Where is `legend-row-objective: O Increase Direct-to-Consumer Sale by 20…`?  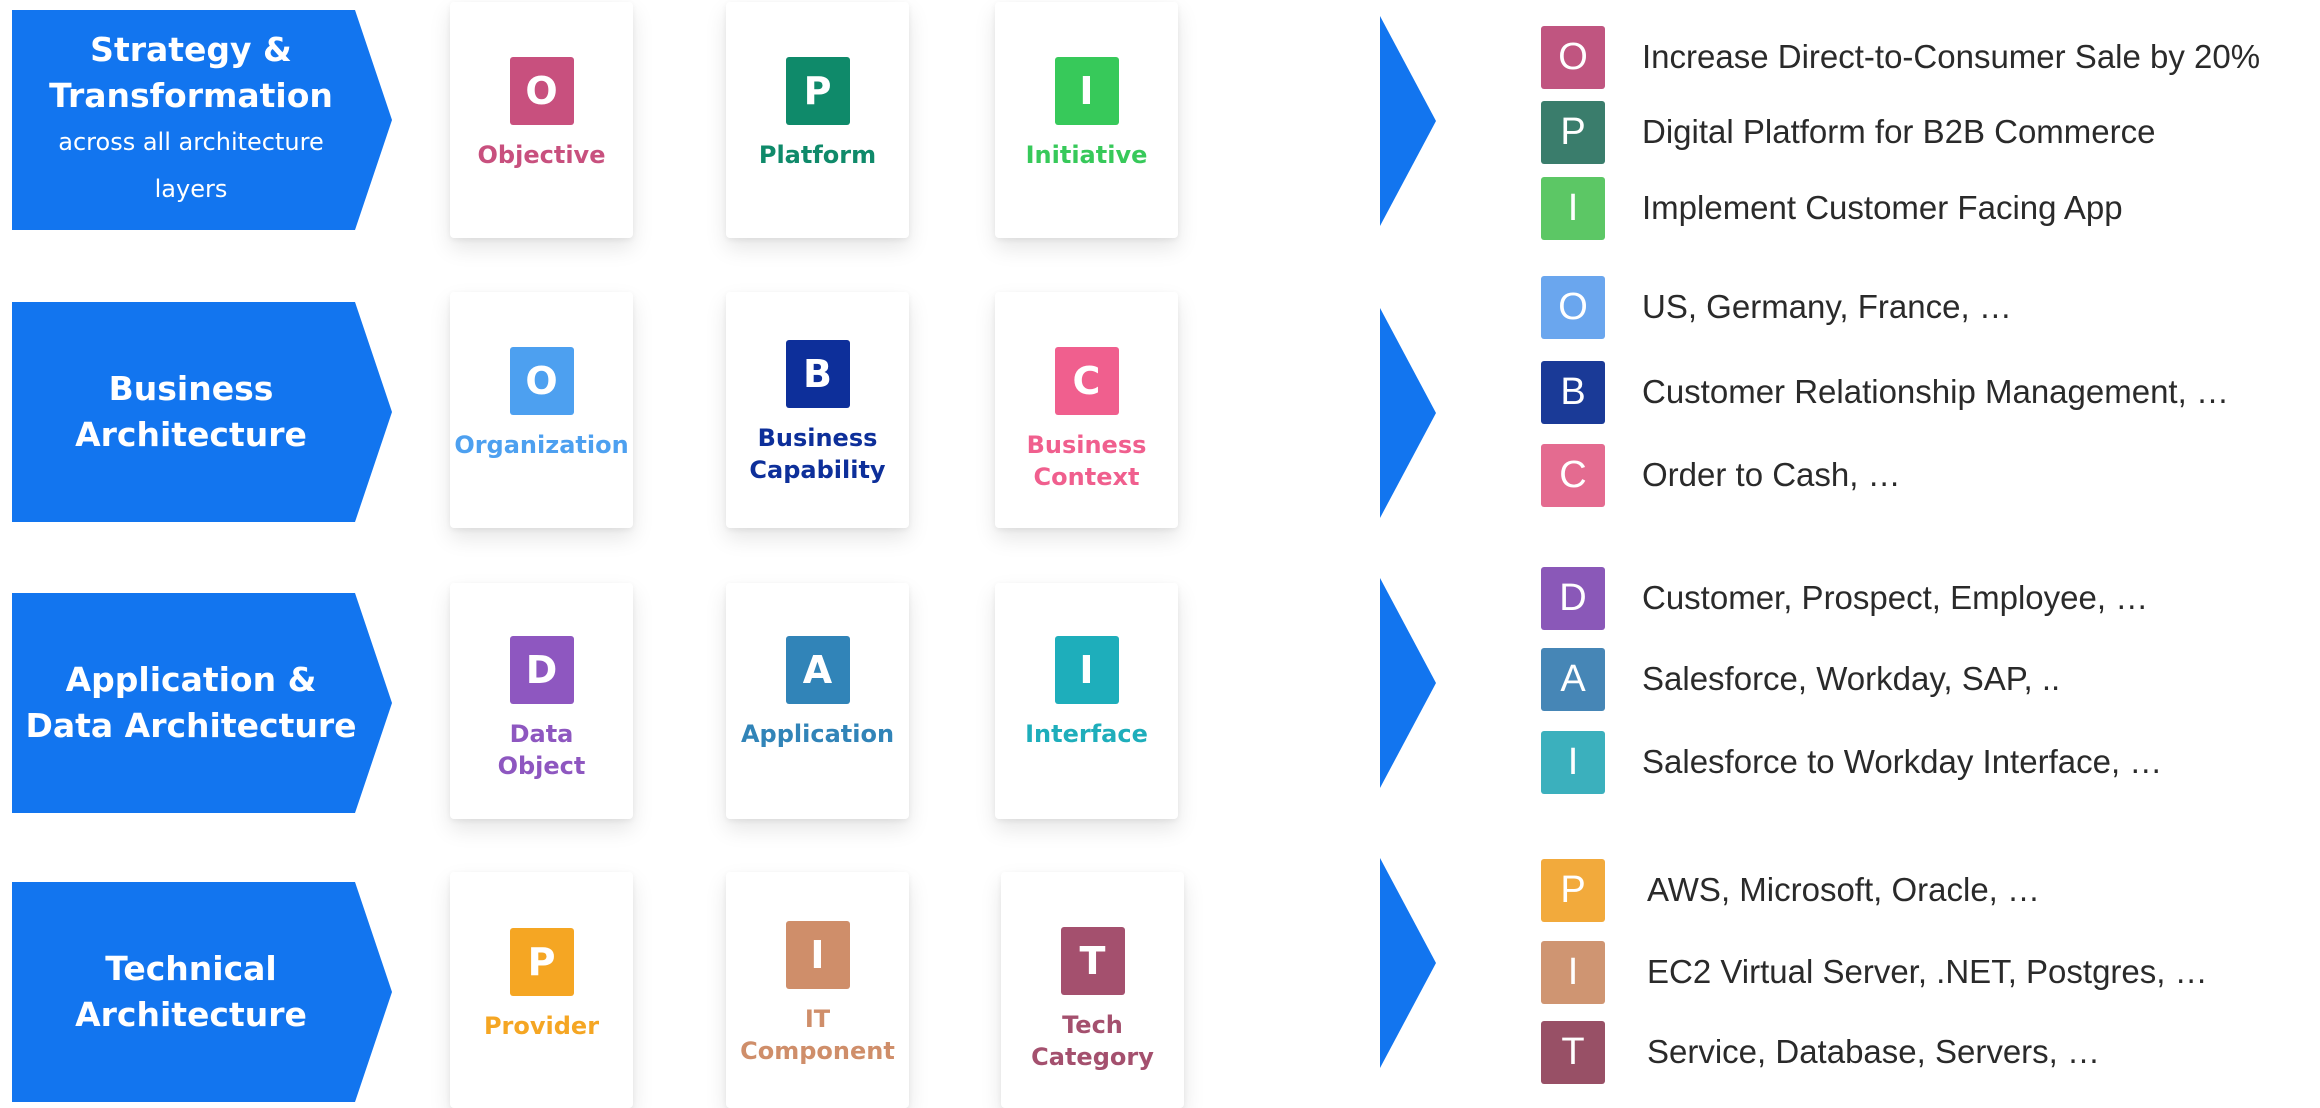 legend-row-objective: O Increase Direct-to-Consumer Sale by 20… is located at coordinates (1900, 57).